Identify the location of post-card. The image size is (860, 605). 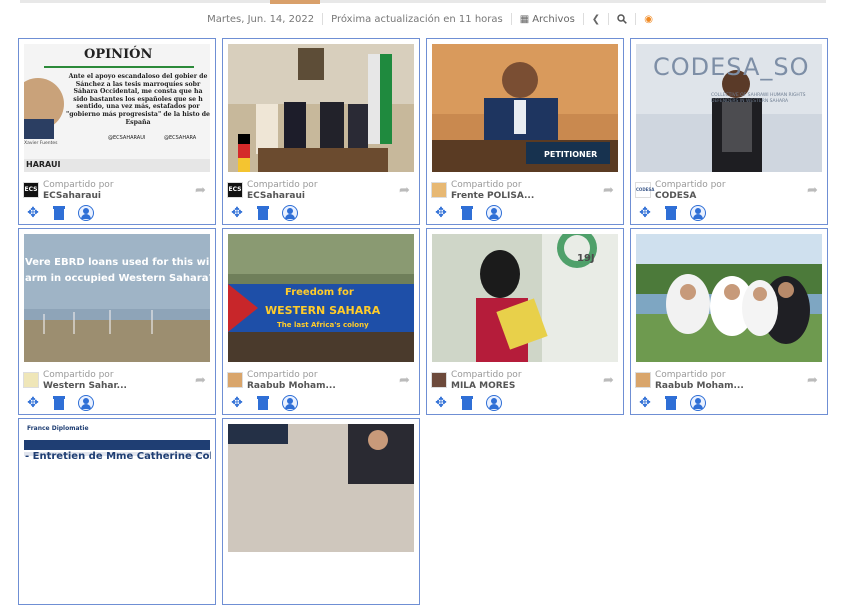
(321, 511).